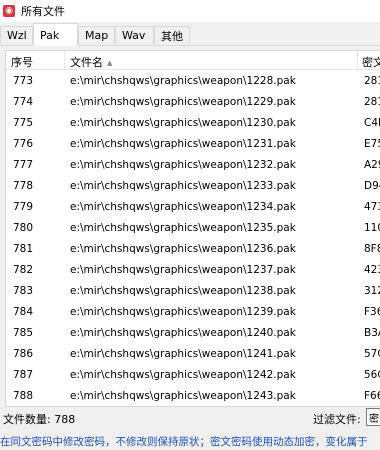 The image size is (380, 450). What do you see at coordinates (337, 419) in the screenshot?
I see `filter-label: 过滤文件:` at bounding box center [337, 419].